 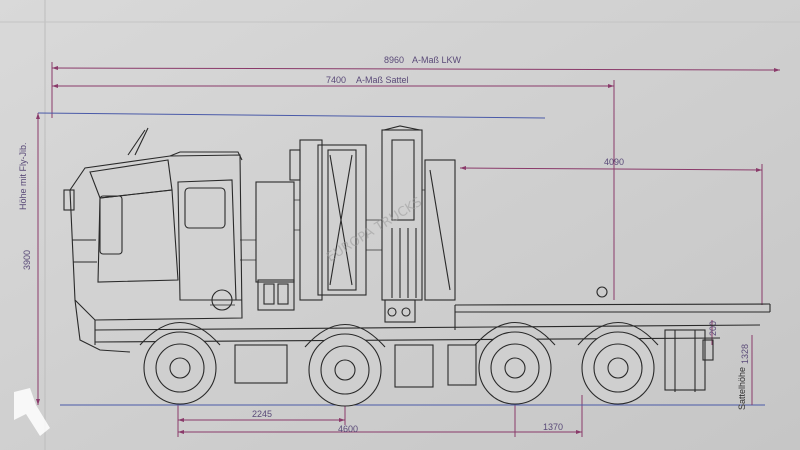 What do you see at coordinates (262, 414) in the screenshot?
I see `dim-value-2245: 2245` at bounding box center [262, 414].